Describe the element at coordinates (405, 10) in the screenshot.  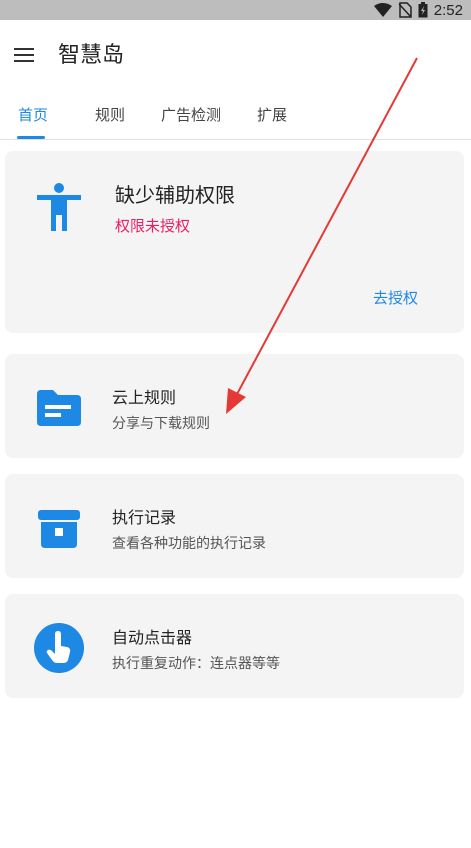
I see `no-sim-icon` at that location.